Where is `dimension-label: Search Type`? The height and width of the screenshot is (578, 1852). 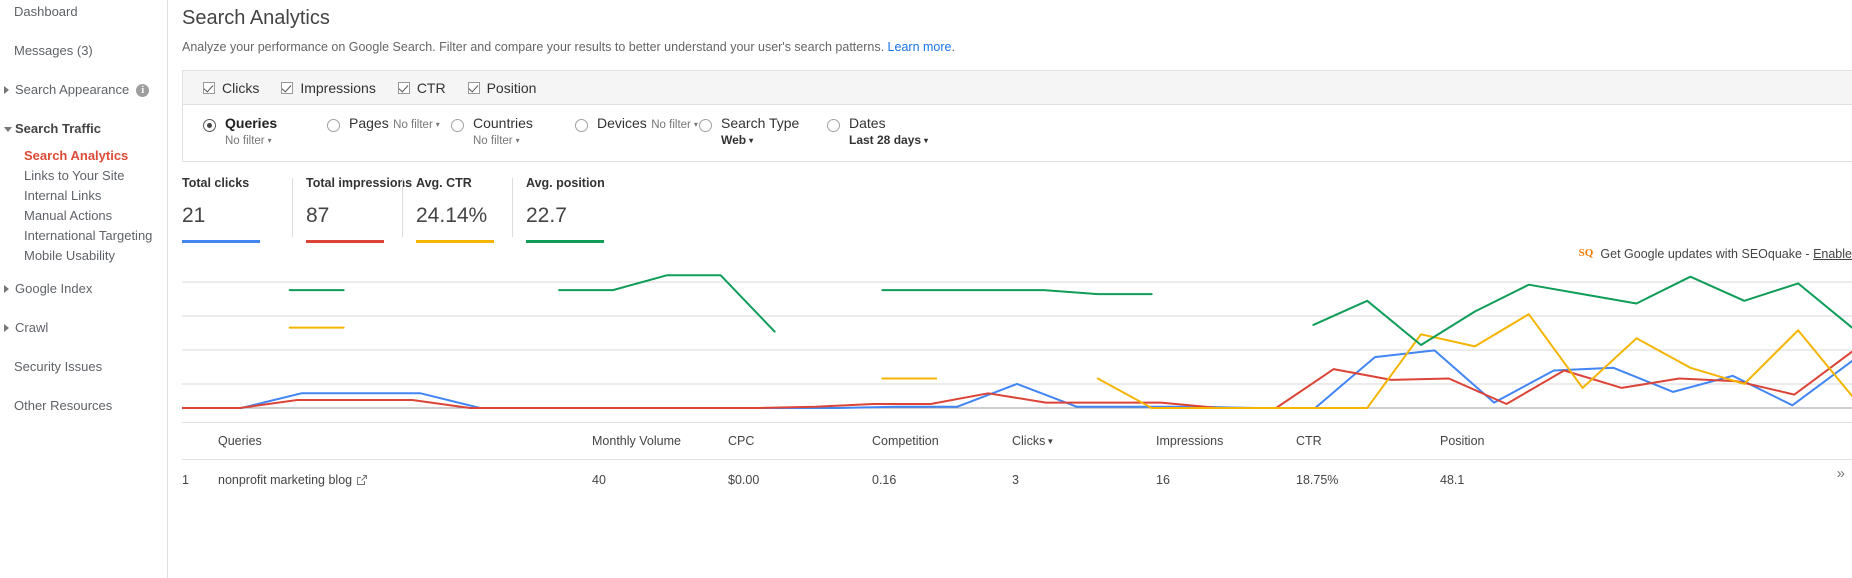
dimension-label: Search Type is located at coordinates (760, 123).